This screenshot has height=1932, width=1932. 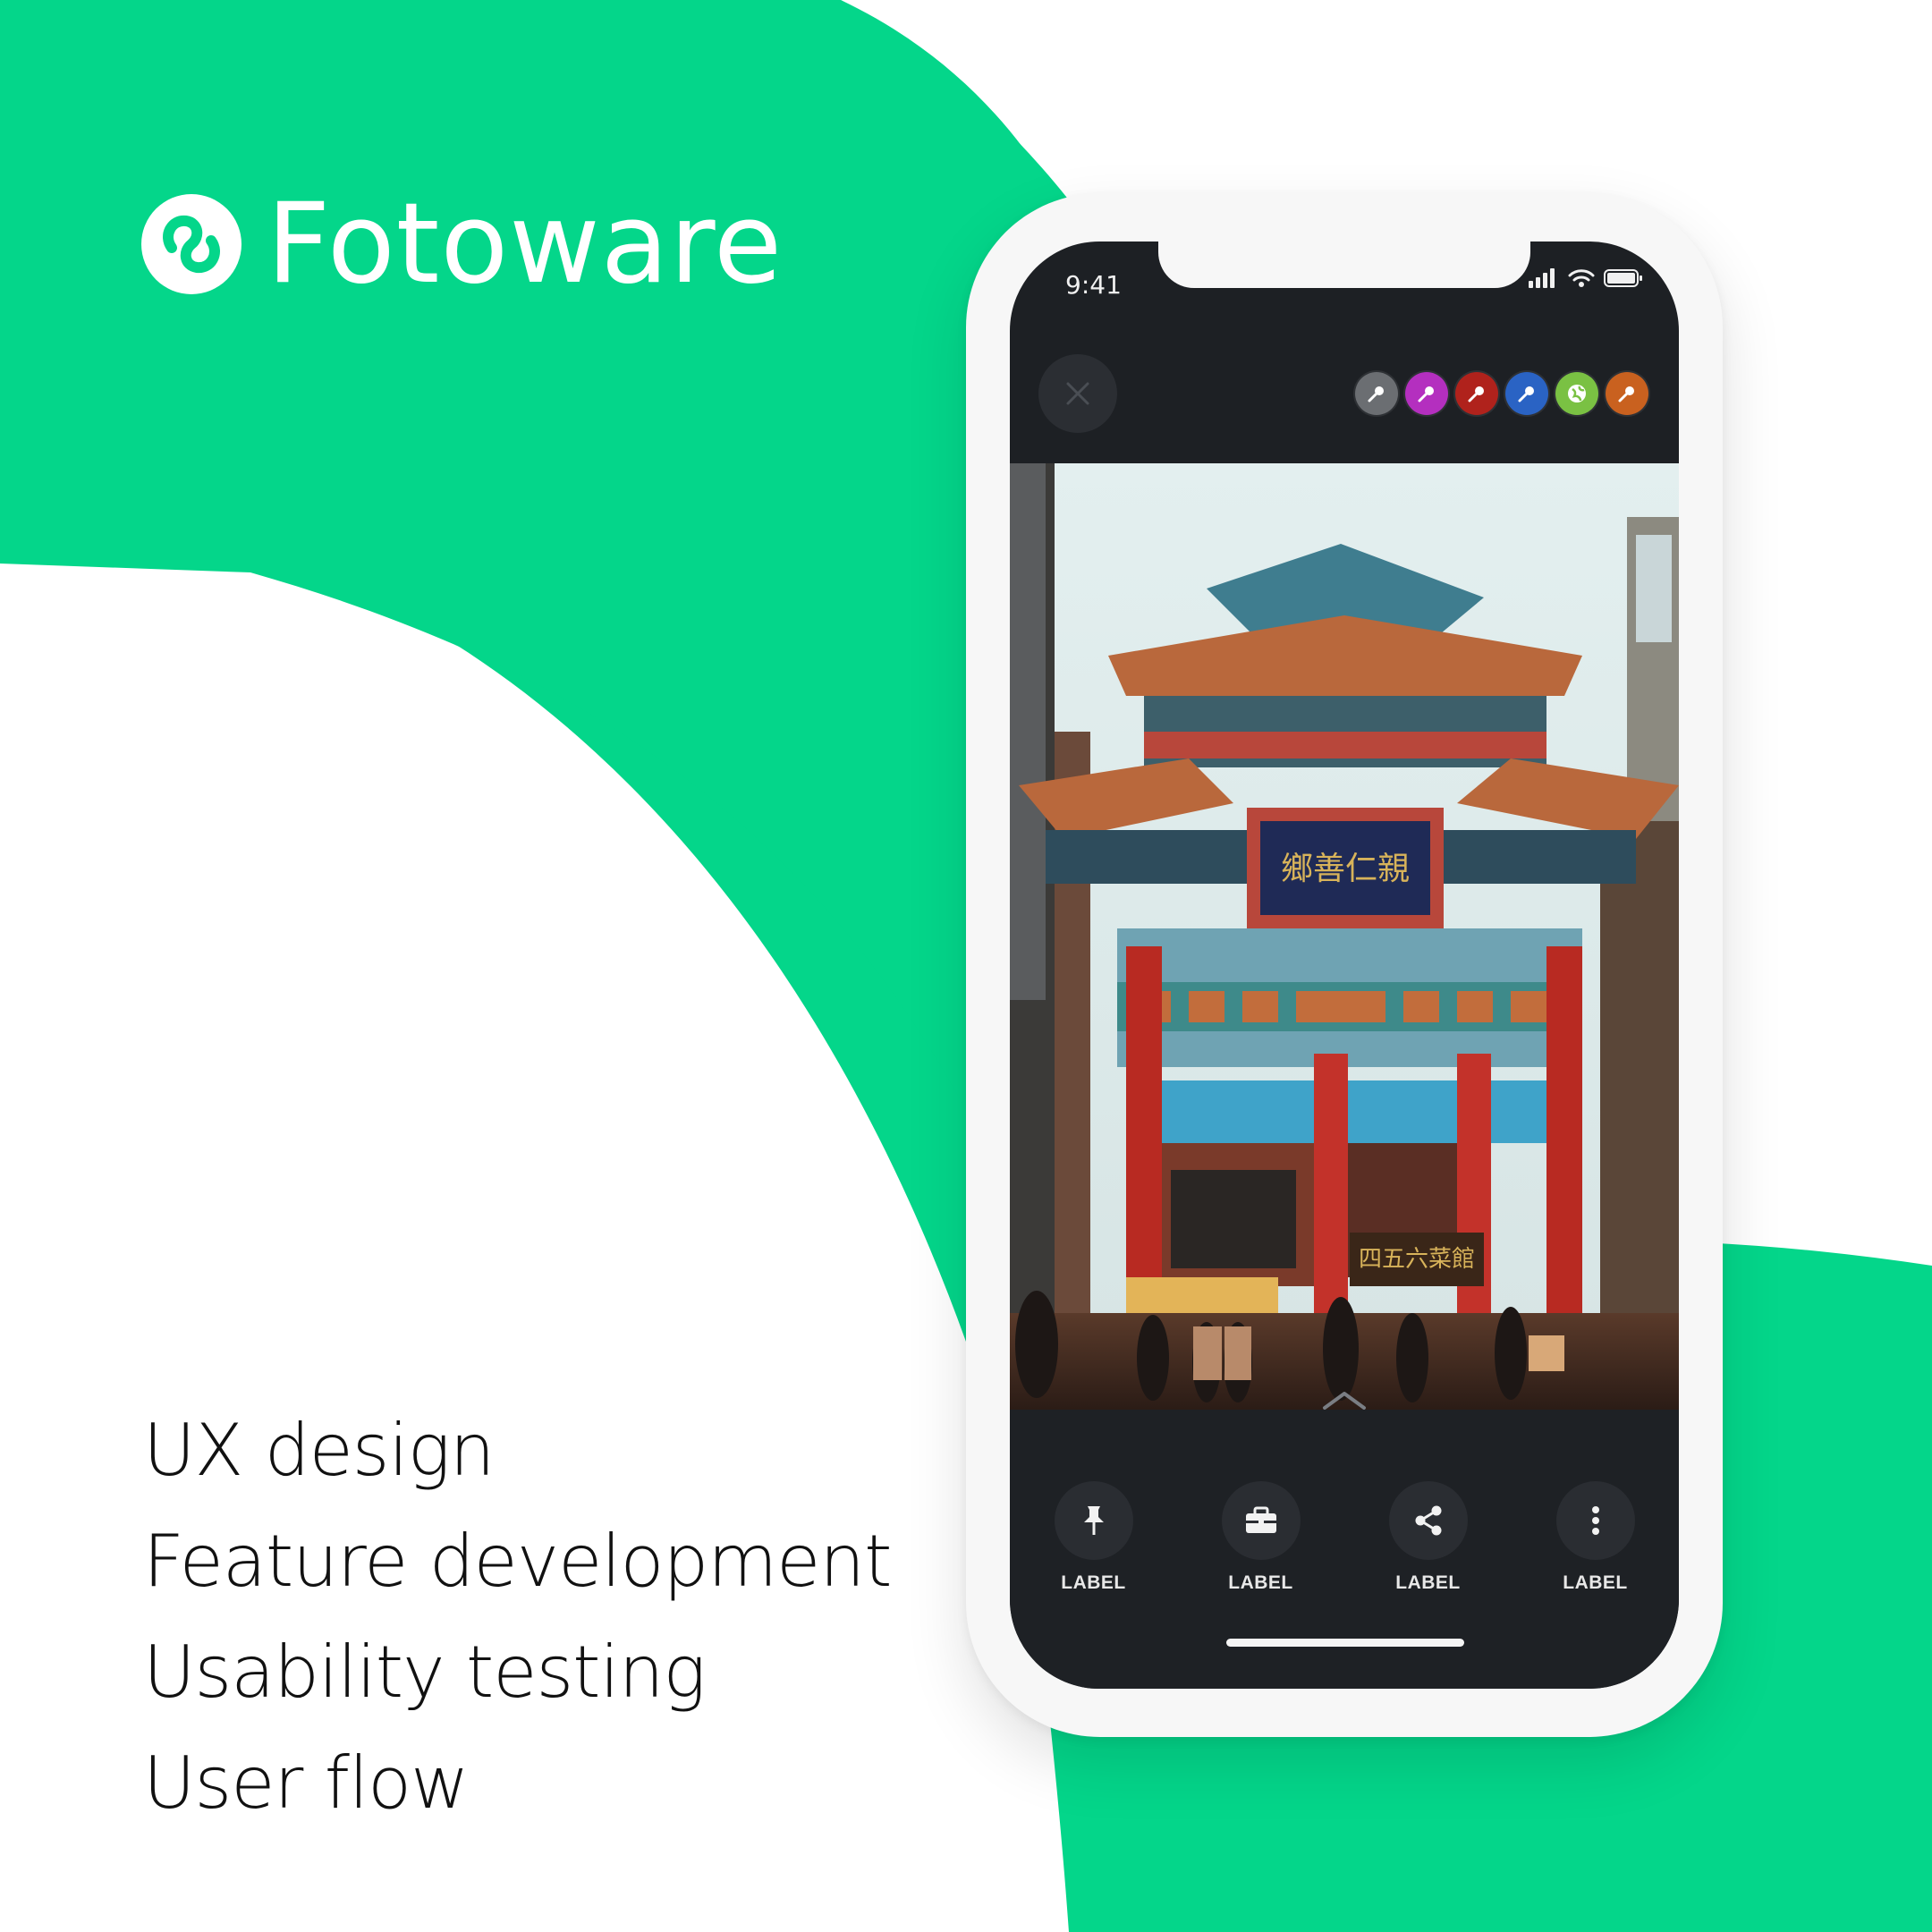 I want to click on pin-button, so click(x=1093, y=1520).